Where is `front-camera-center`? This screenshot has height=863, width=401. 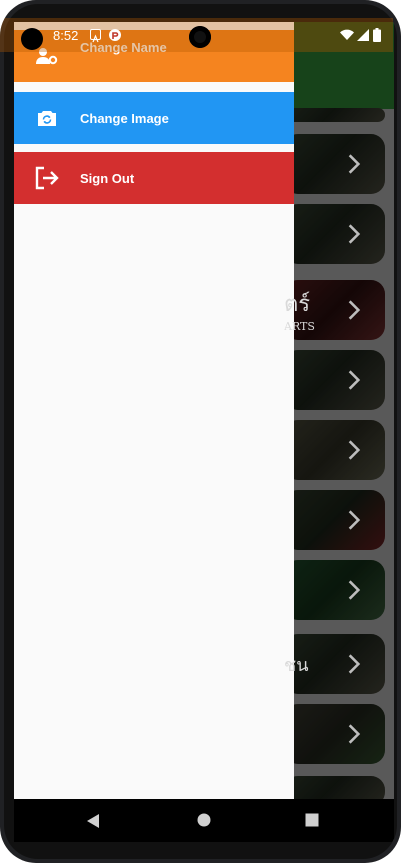 front-camera-center is located at coordinates (200, 37).